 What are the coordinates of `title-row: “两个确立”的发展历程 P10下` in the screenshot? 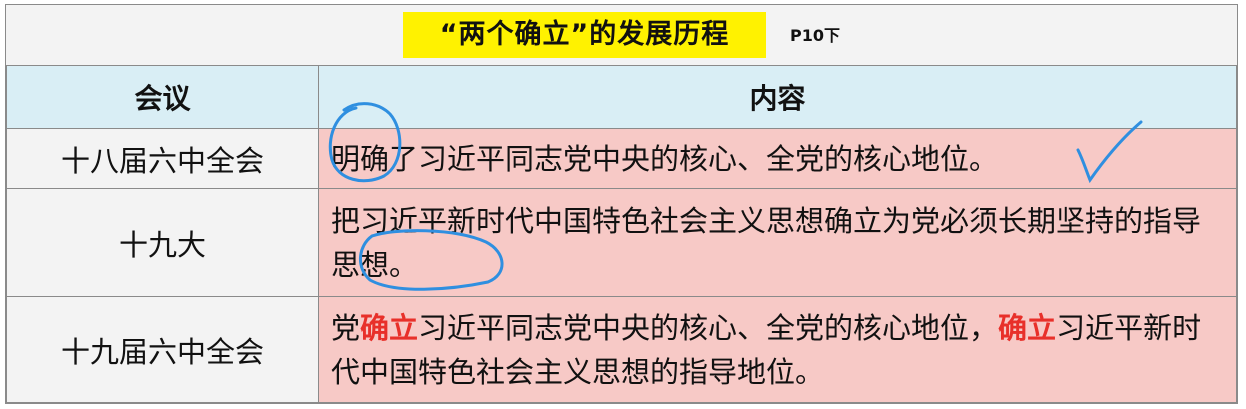 It's located at (621, 35).